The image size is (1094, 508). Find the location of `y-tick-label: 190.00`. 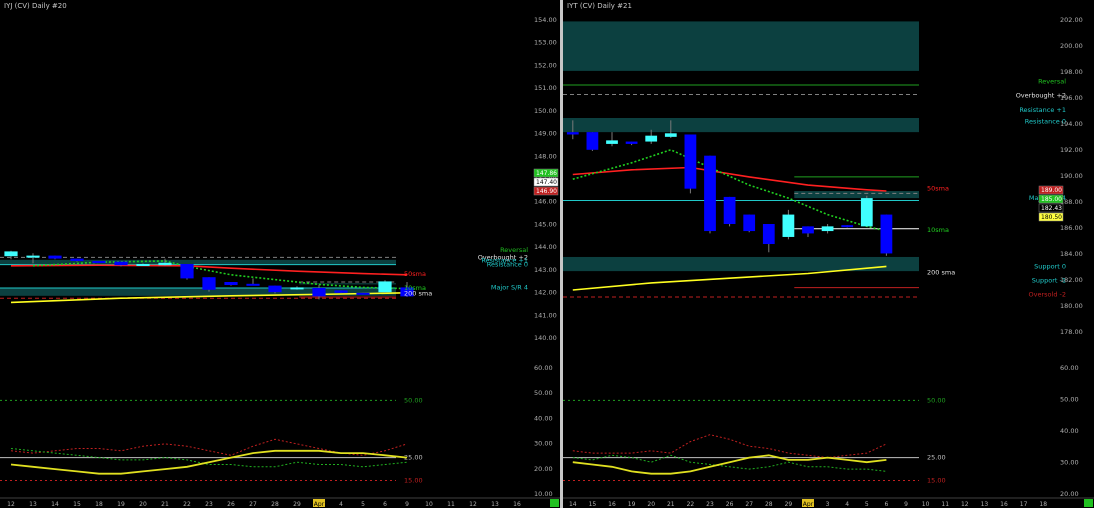

y-tick-label: 190.00 is located at coordinates (1071, 176).